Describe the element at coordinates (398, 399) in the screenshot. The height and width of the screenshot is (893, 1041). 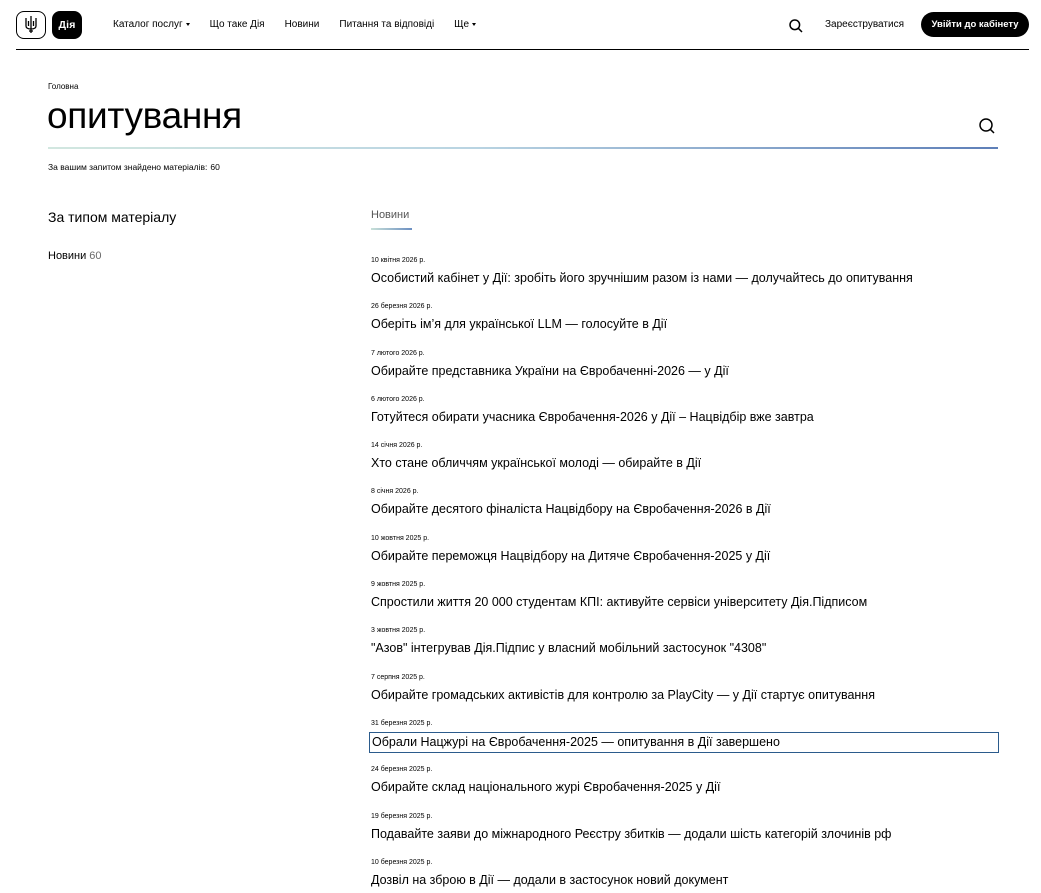
I see `news-date: 6 лютого 2026 р.` at that location.